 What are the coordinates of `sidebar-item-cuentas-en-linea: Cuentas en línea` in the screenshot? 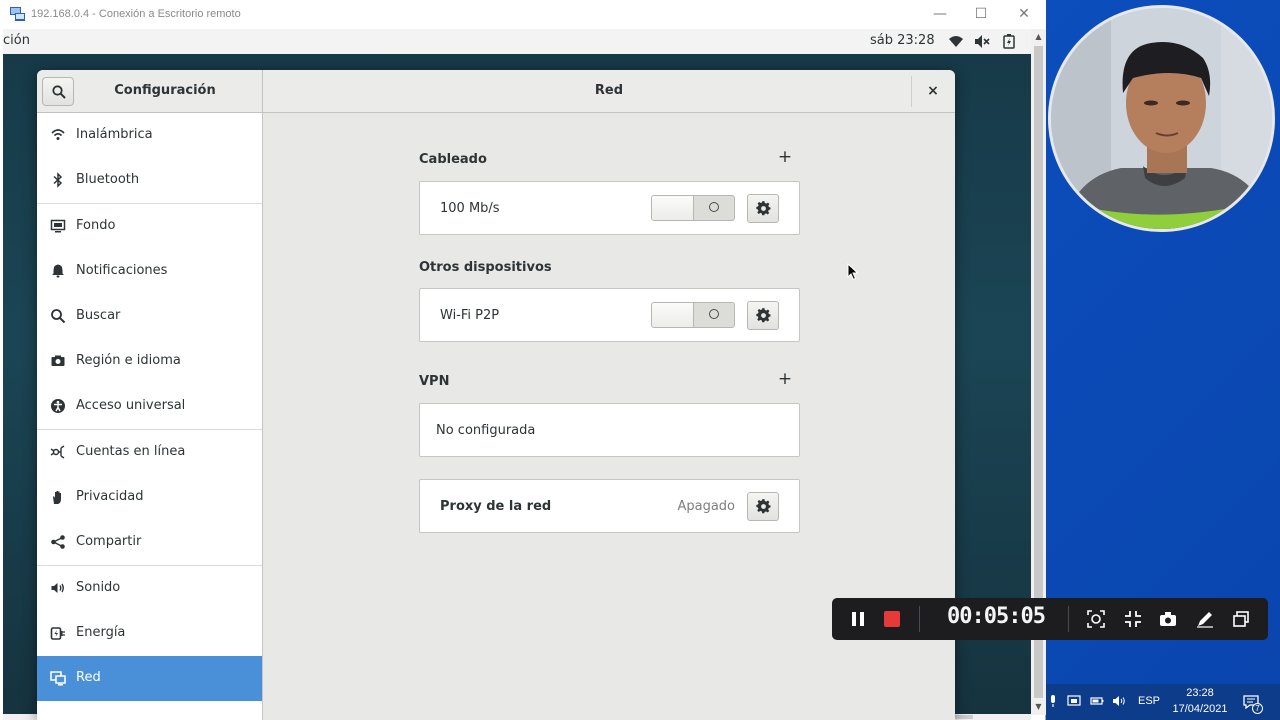 It's located at (149, 452).